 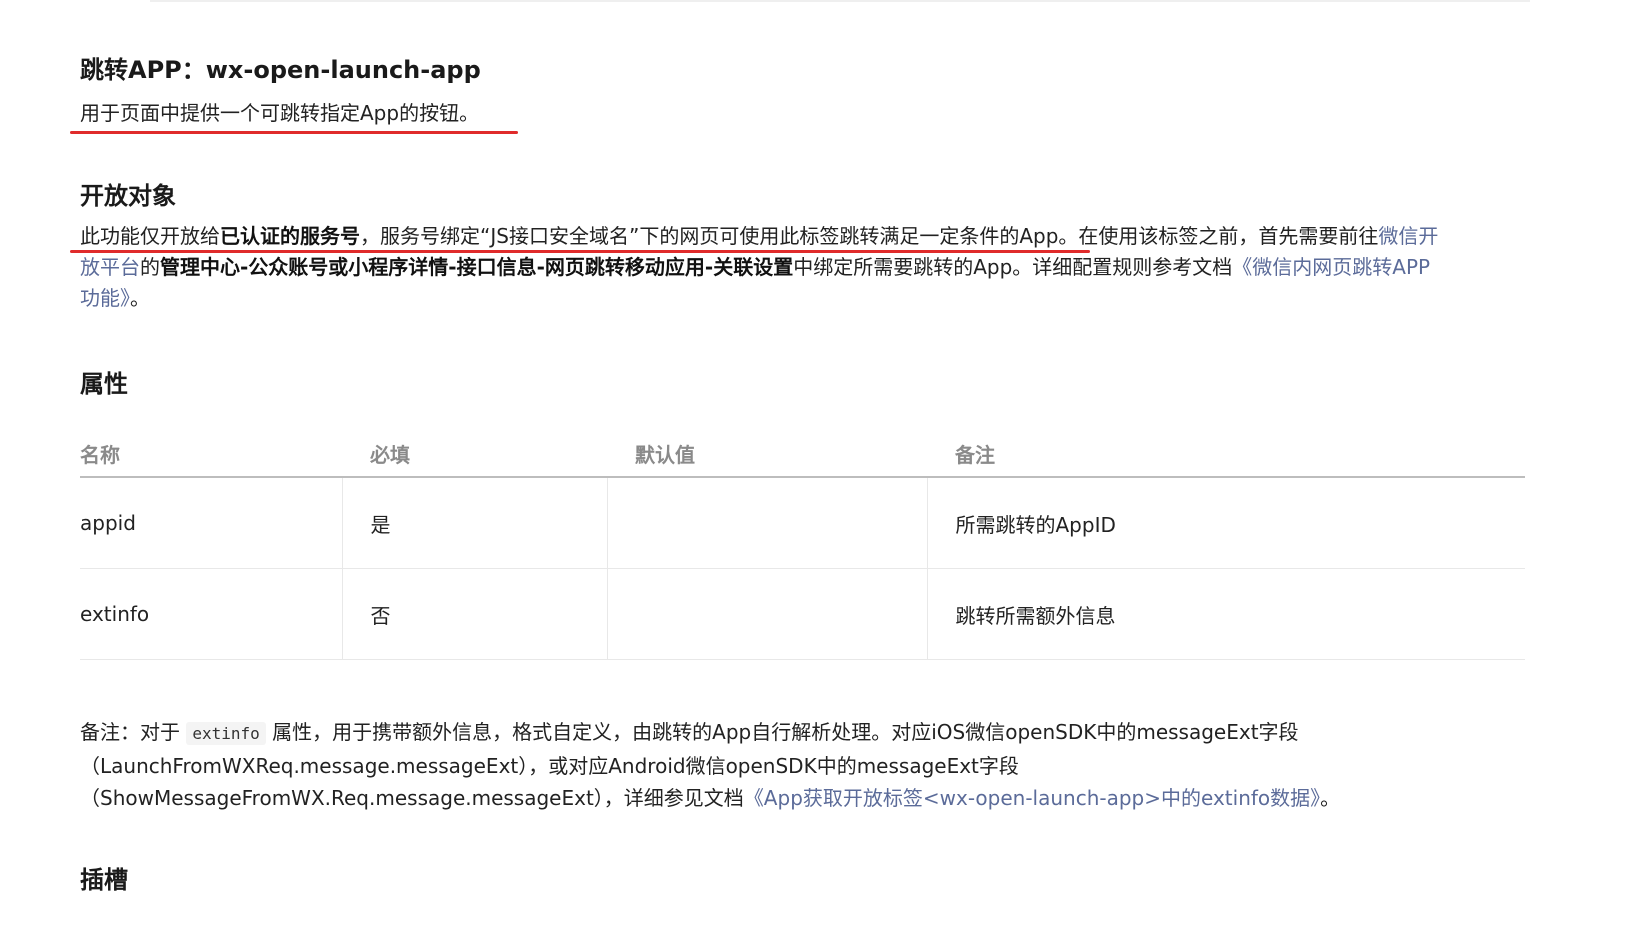 What do you see at coordinates (280, 70) in the screenshot?
I see `launch-app-heading: 跳转APP：wx-open-launch-app` at bounding box center [280, 70].